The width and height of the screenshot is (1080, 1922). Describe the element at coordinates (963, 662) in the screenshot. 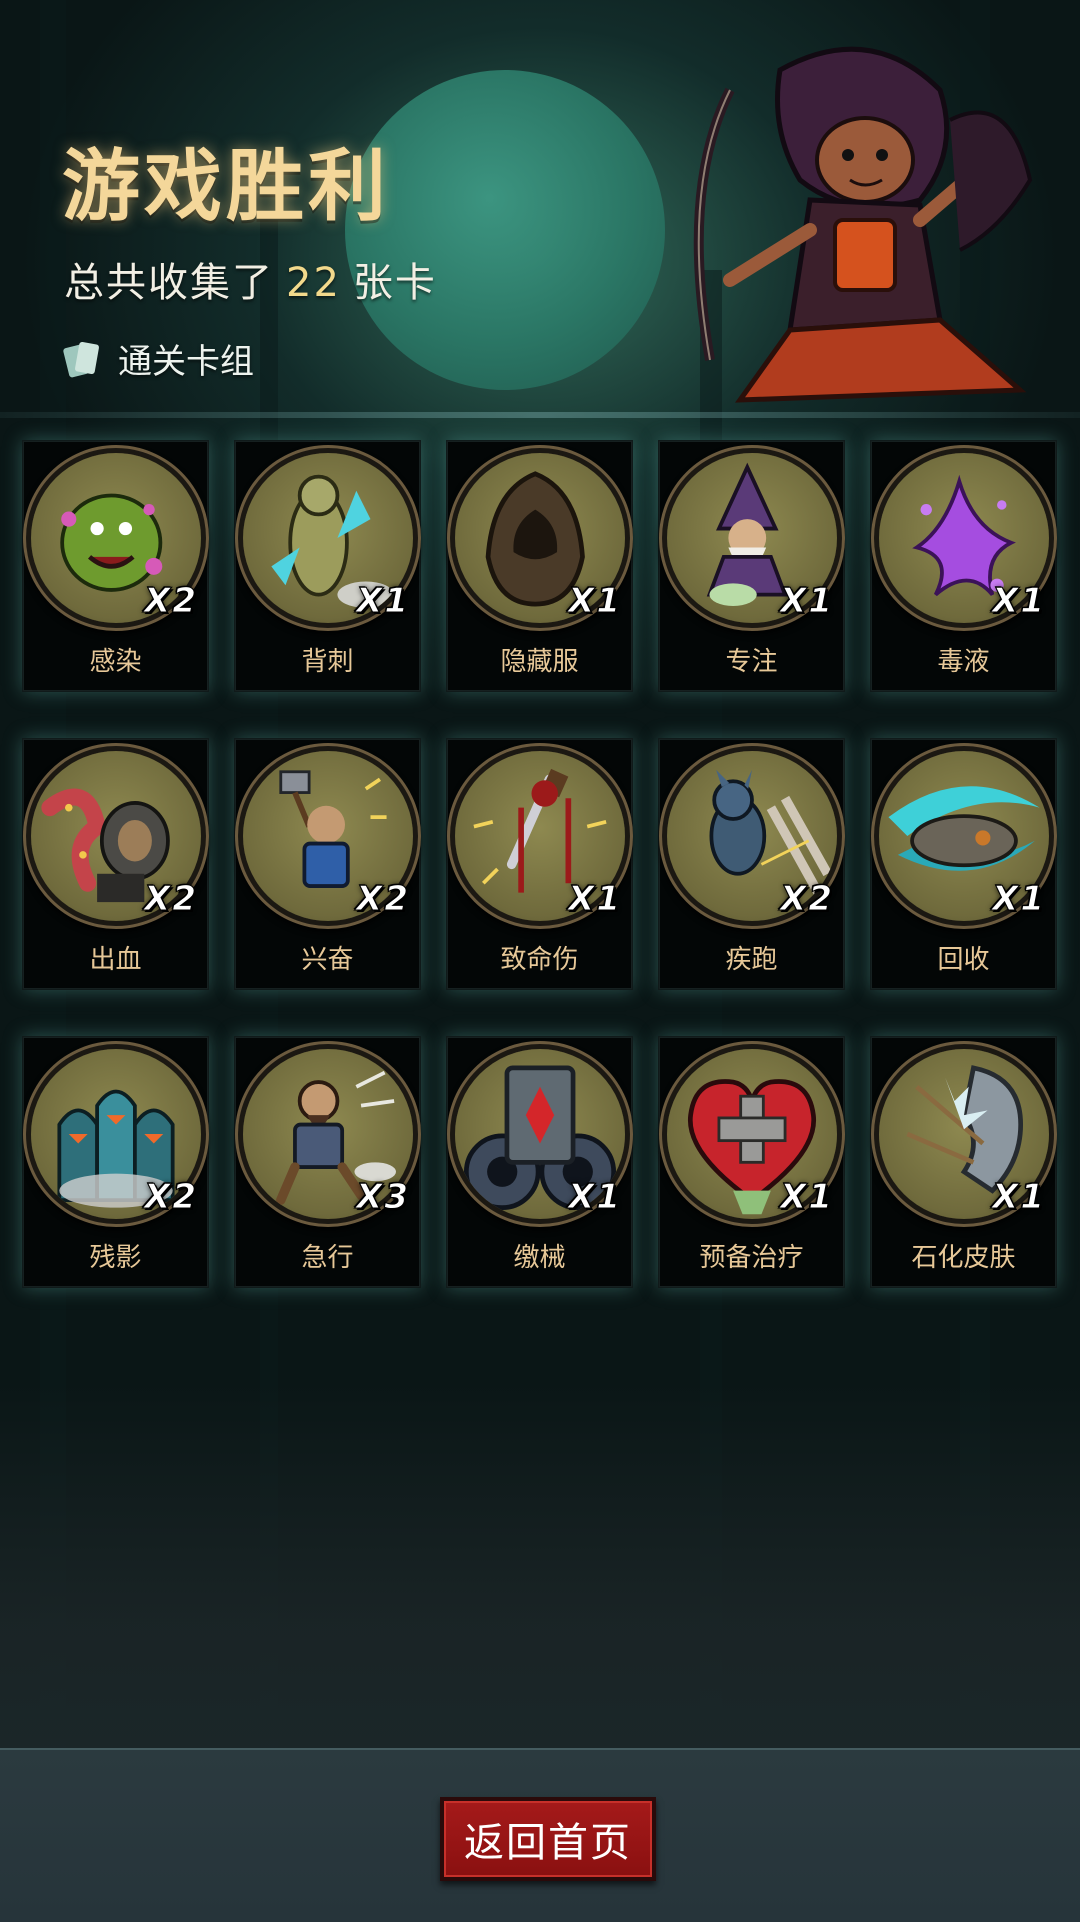

I see `card-name: 毒液` at that location.